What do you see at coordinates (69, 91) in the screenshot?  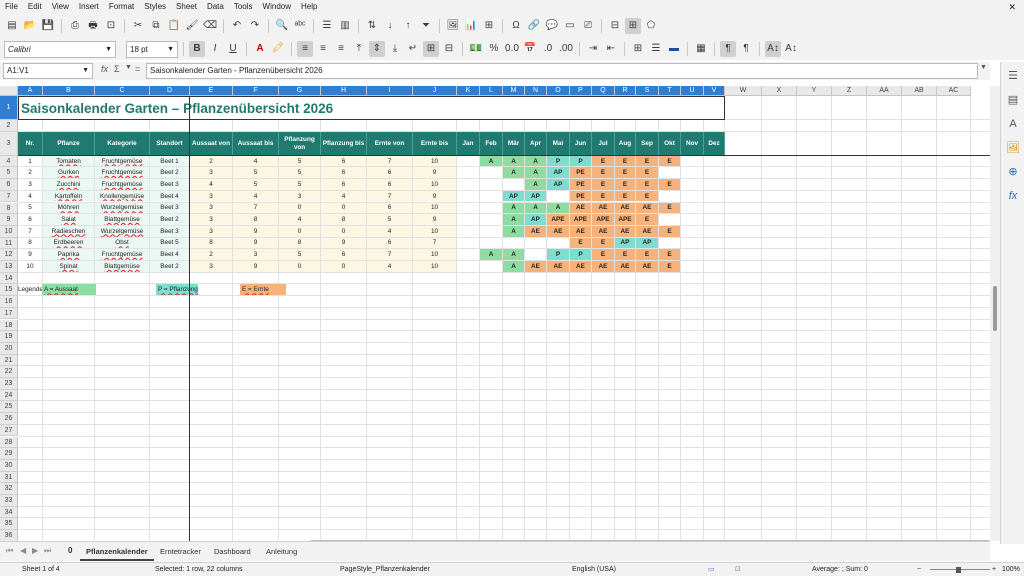 I see `column-header-b: B` at bounding box center [69, 91].